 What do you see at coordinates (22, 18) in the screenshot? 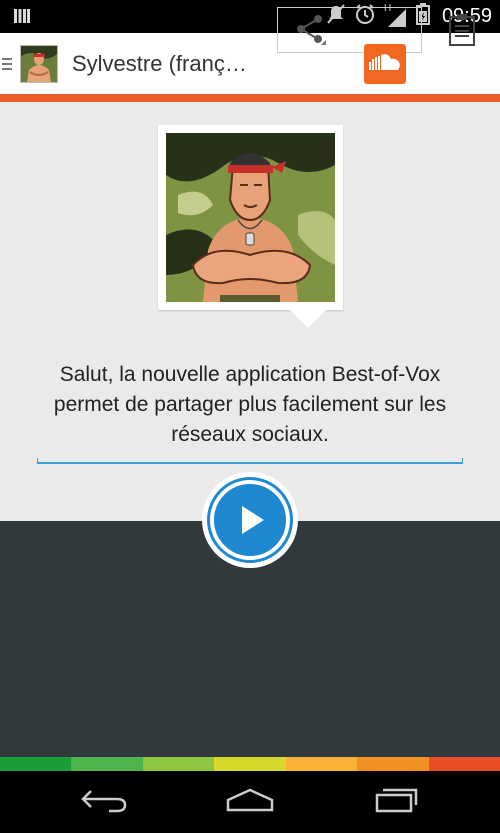
I see `notification-bars-icon` at bounding box center [22, 18].